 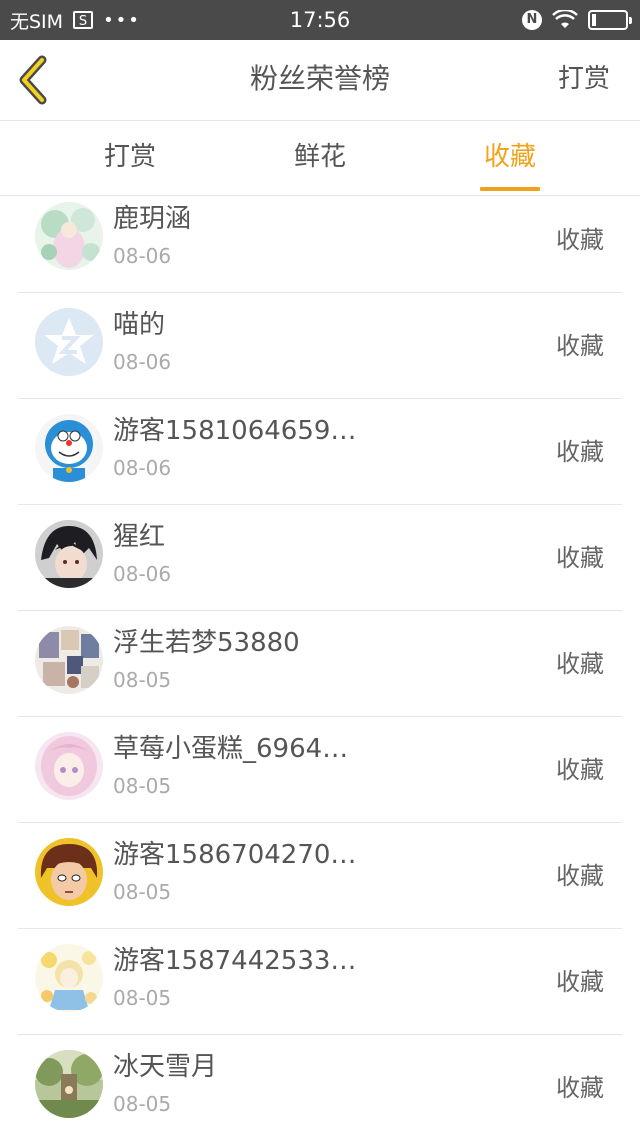 What do you see at coordinates (565, 19) in the screenshot?
I see `wifi-icon` at bounding box center [565, 19].